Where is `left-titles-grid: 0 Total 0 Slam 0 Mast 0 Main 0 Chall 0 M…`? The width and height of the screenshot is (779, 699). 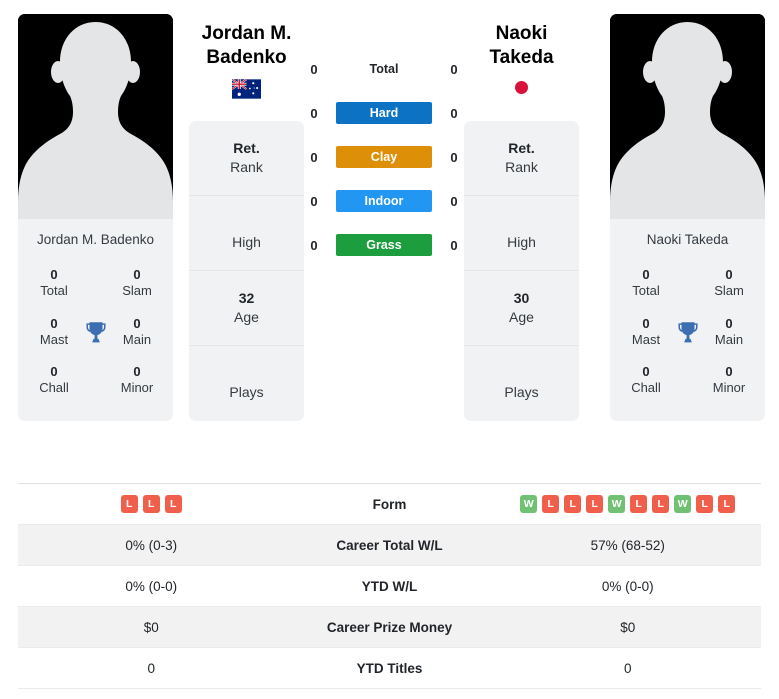 left-titles-grid: 0 Total 0 Slam 0 Mast 0 Main 0 Chall 0 M… is located at coordinates (95, 341).